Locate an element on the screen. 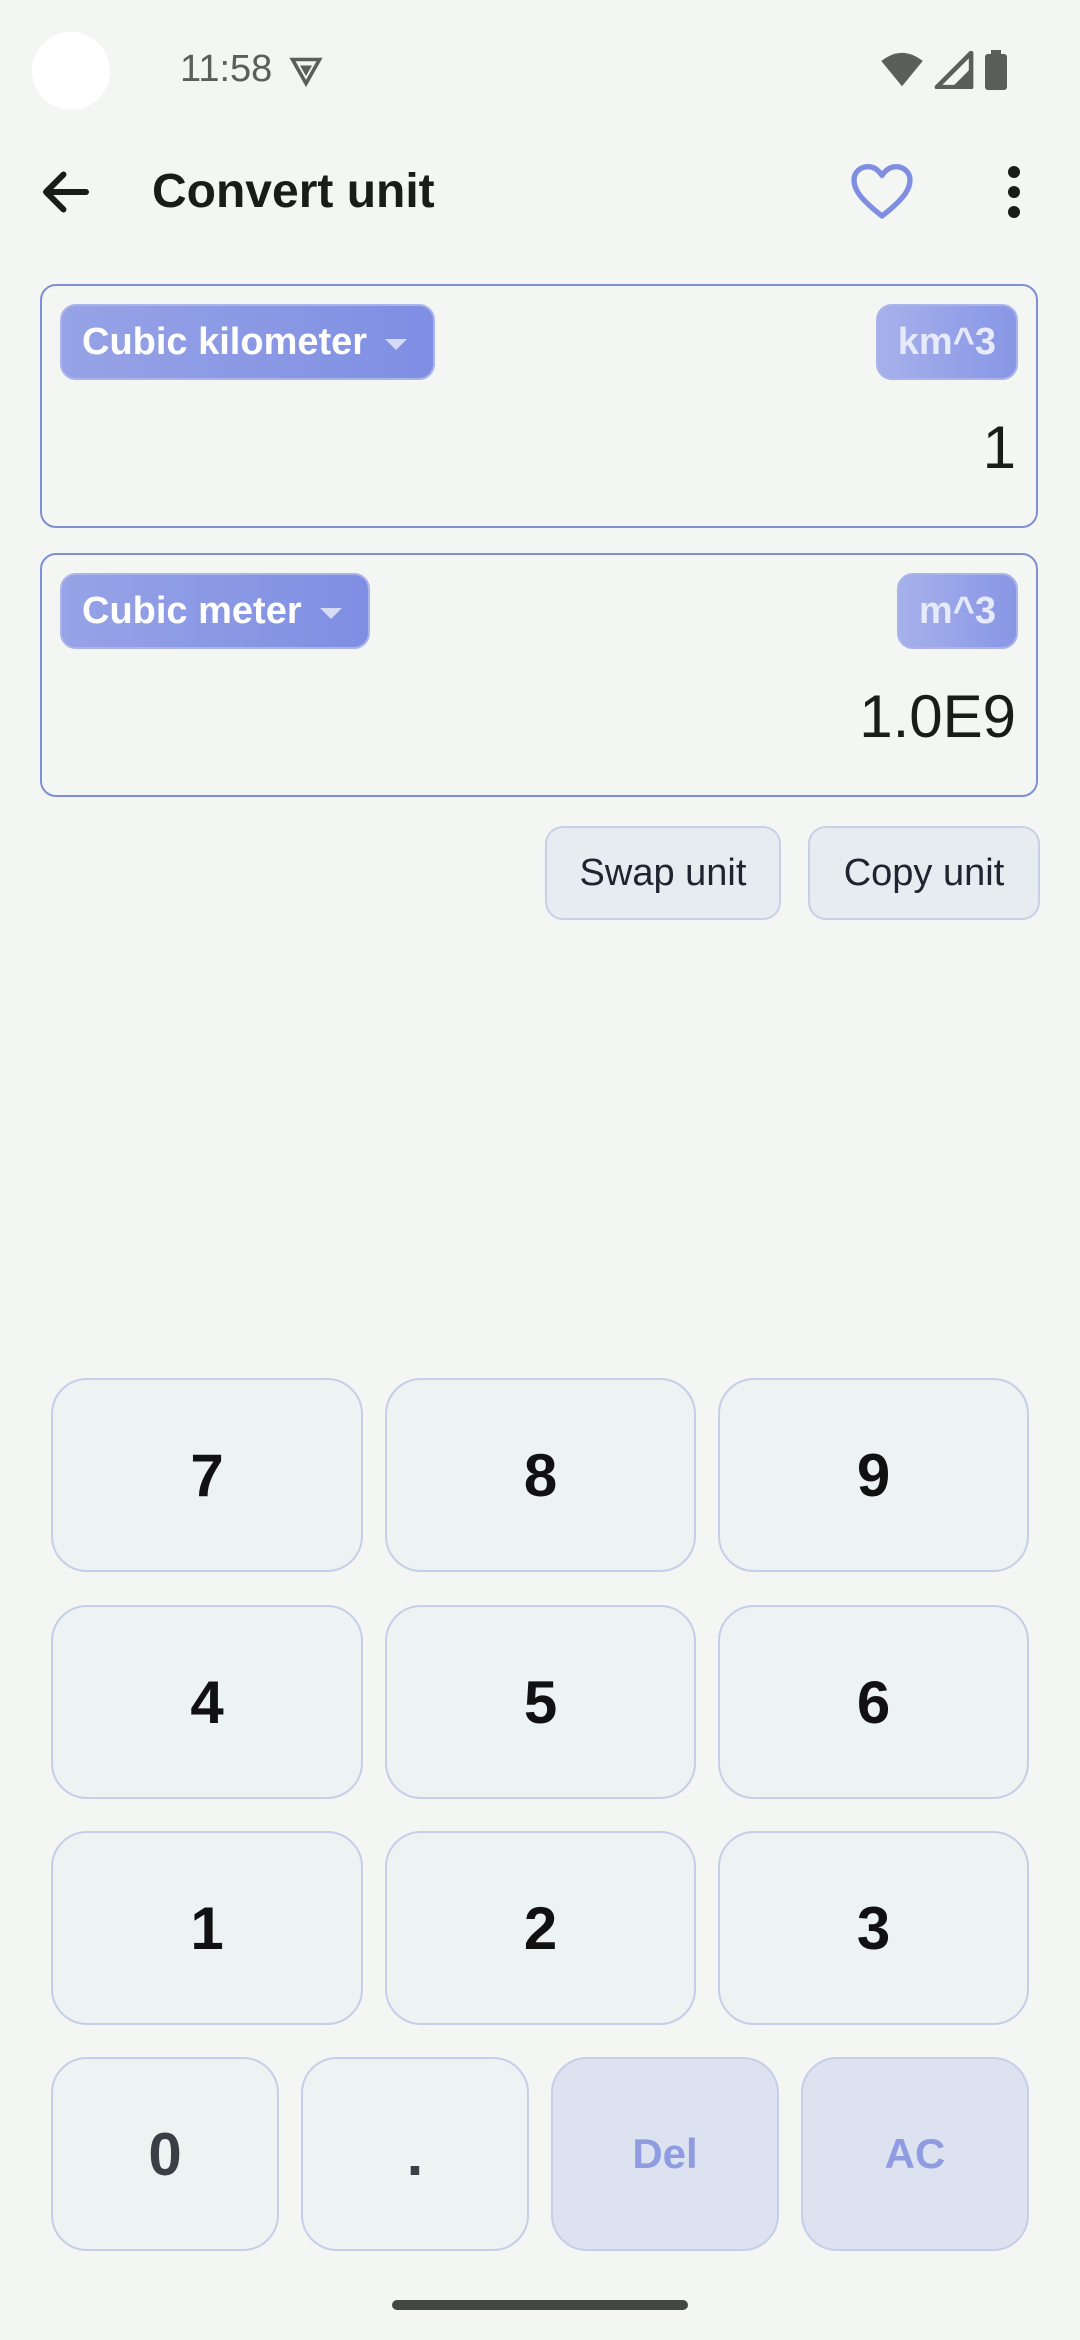  to-unit-value: 1.0E9 is located at coordinates (937, 716).